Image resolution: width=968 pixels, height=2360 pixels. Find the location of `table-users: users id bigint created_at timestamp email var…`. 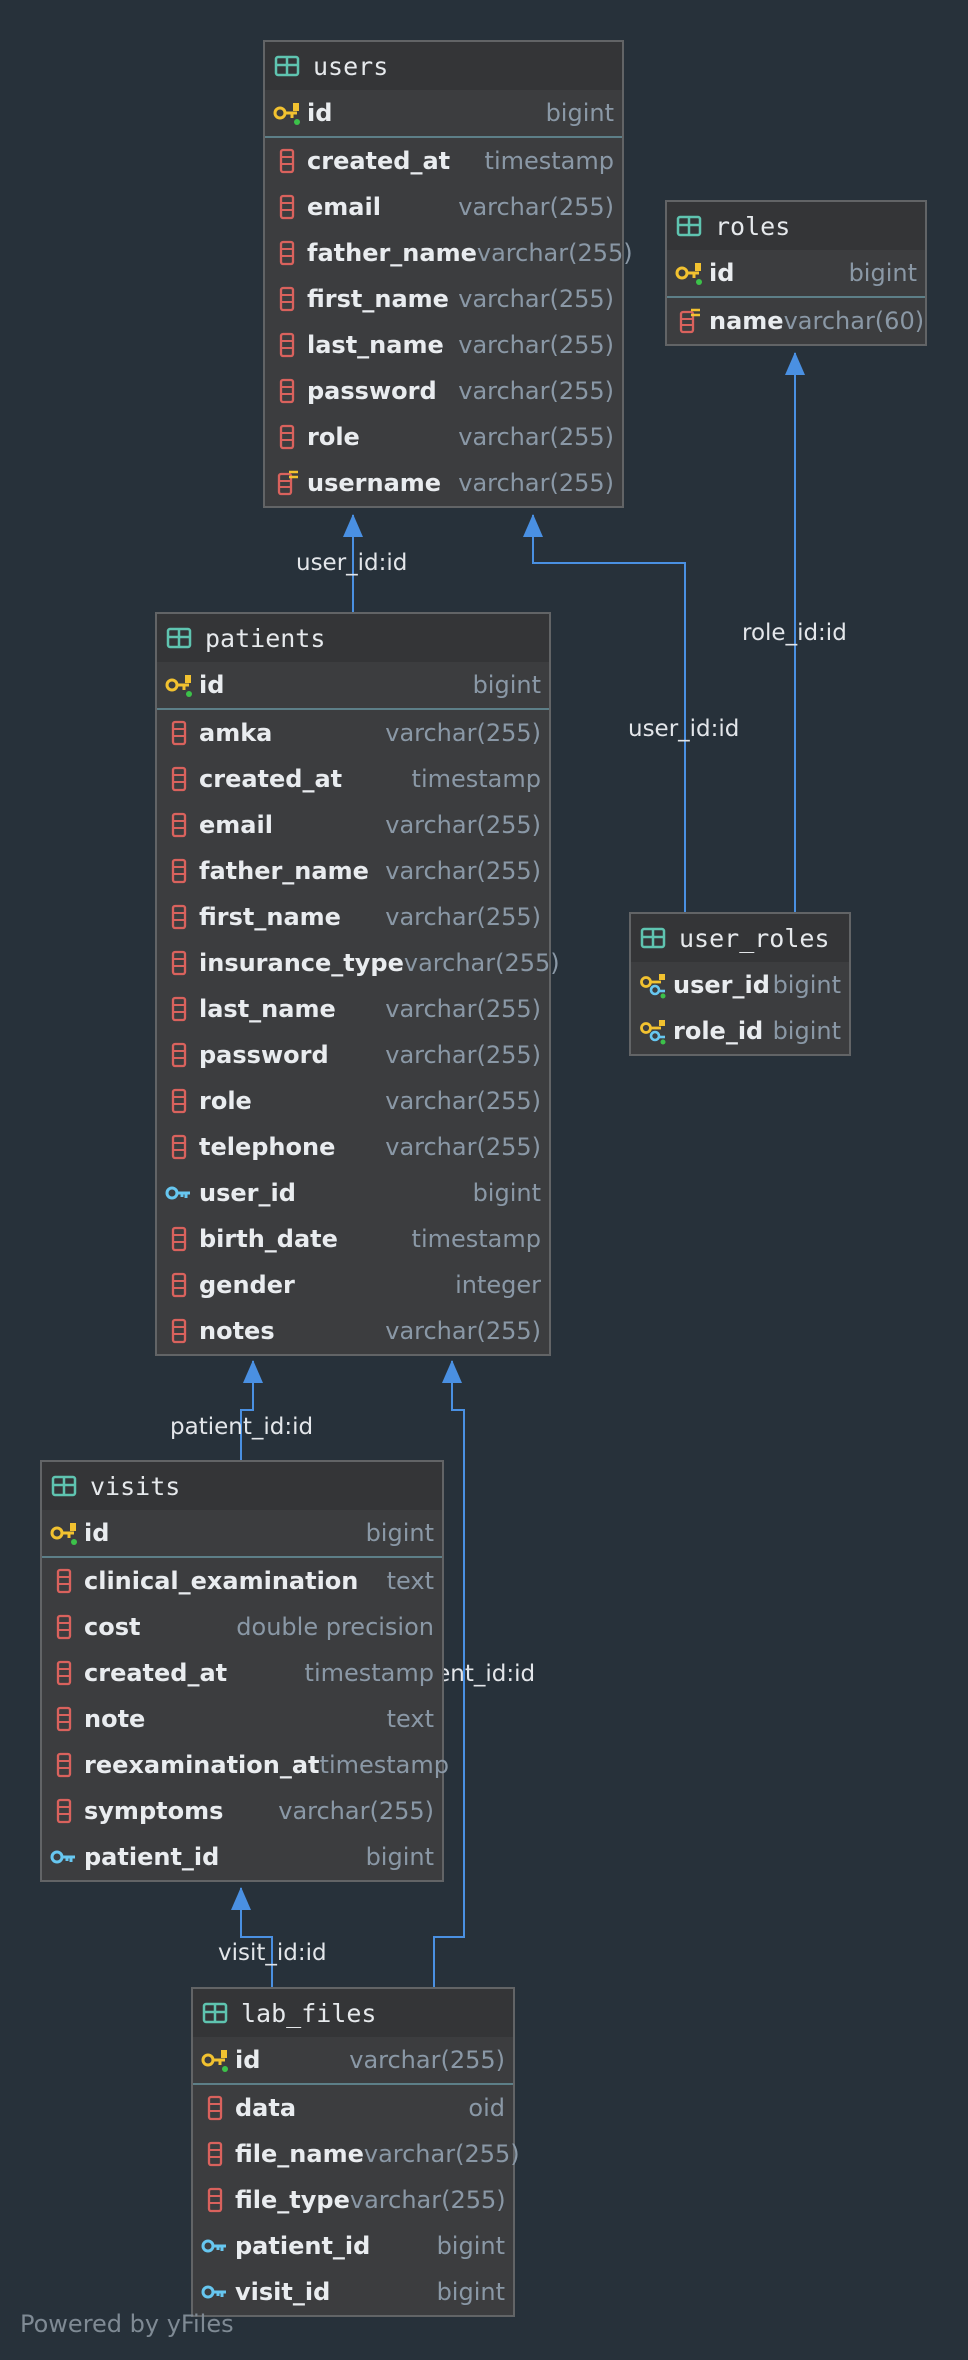

table-users: users id bigint created_at timestamp email var… is located at coordinates (448, 274).